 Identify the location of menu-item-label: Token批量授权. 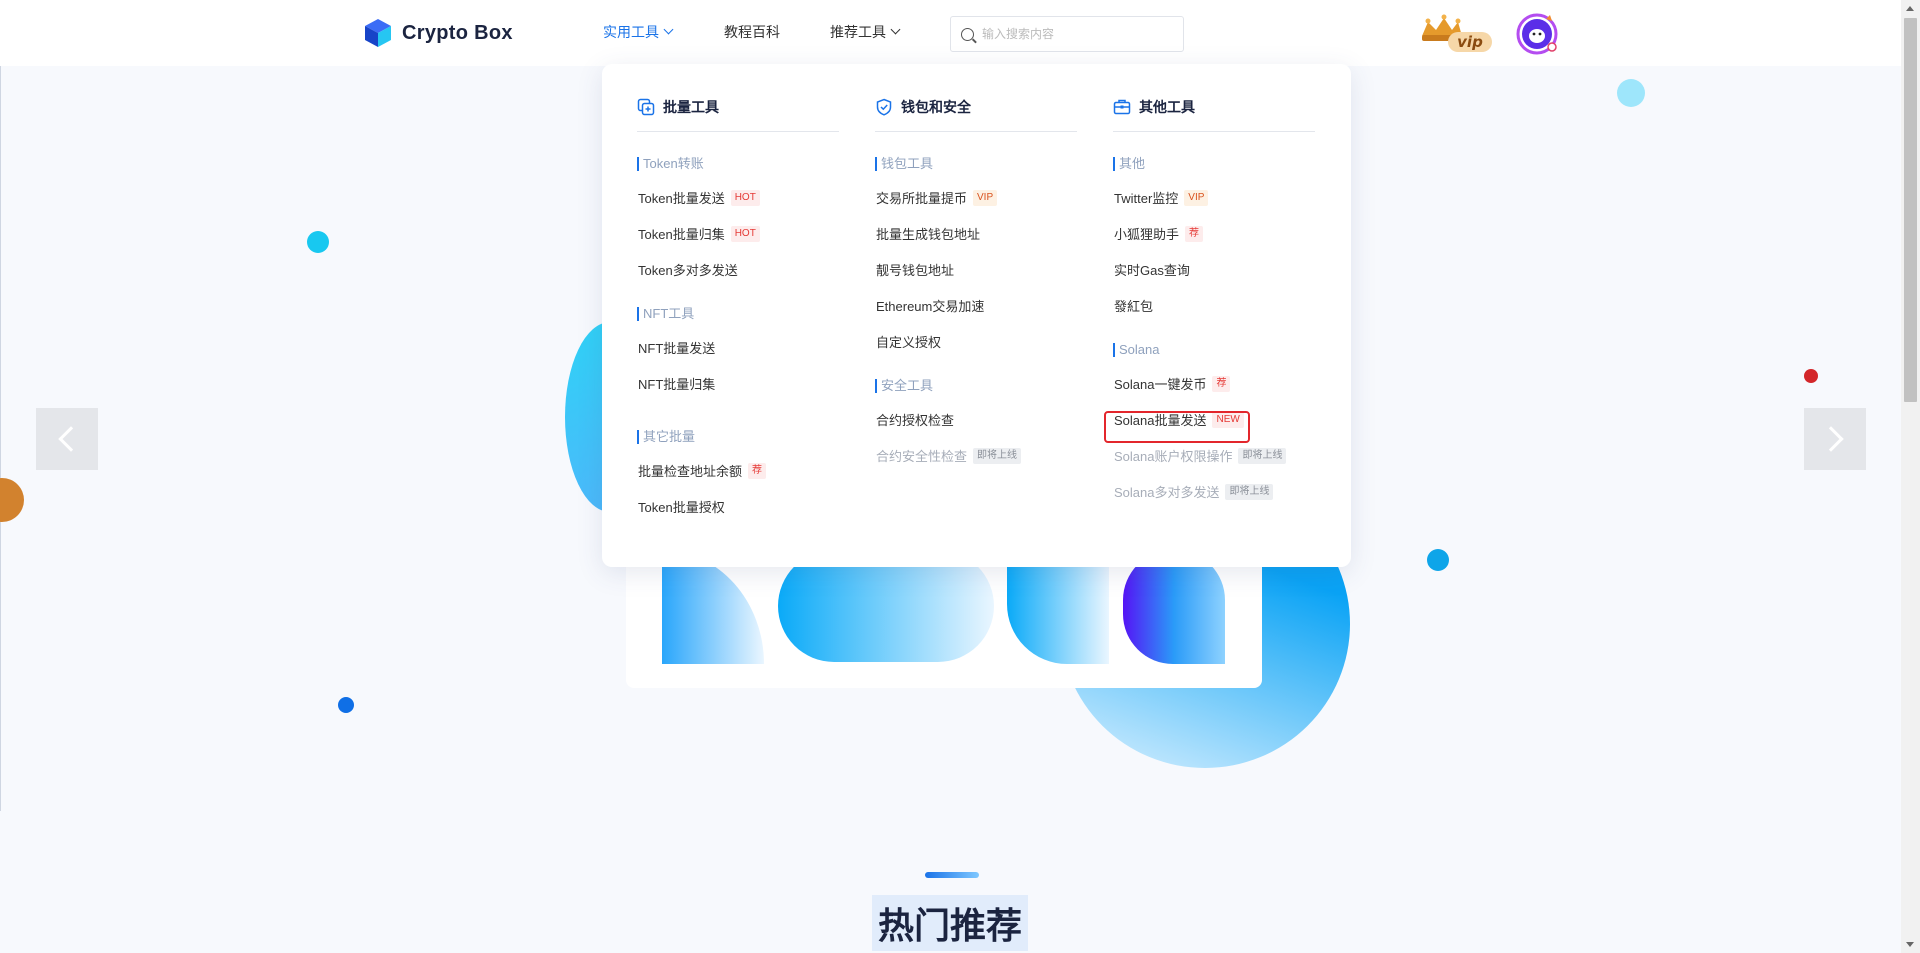
(681, 507).